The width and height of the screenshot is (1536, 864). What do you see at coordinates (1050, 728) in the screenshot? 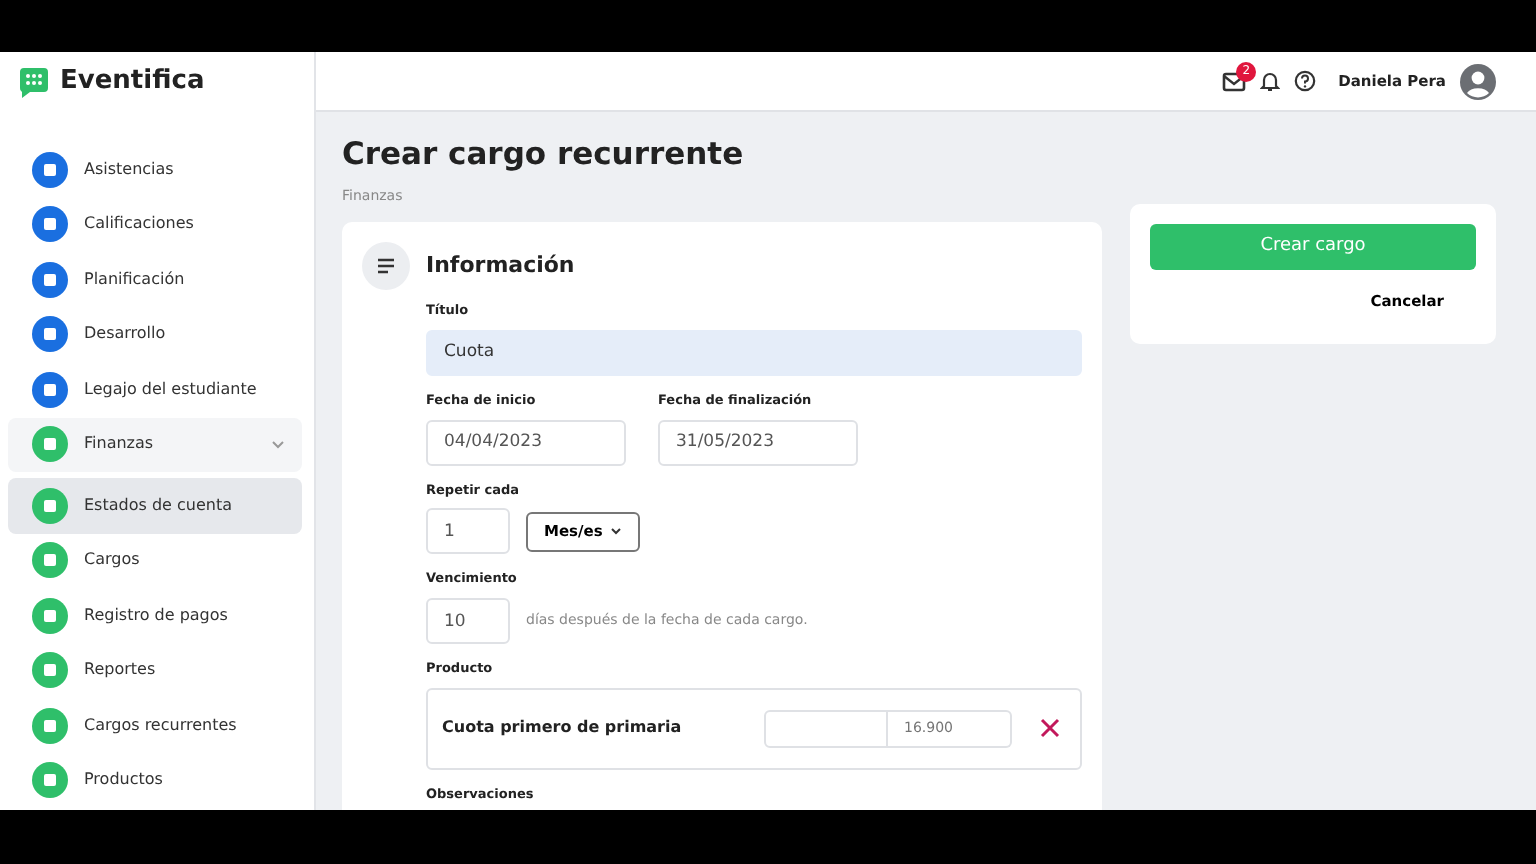
I see `close-icon` at bounding box center [1050, 728].